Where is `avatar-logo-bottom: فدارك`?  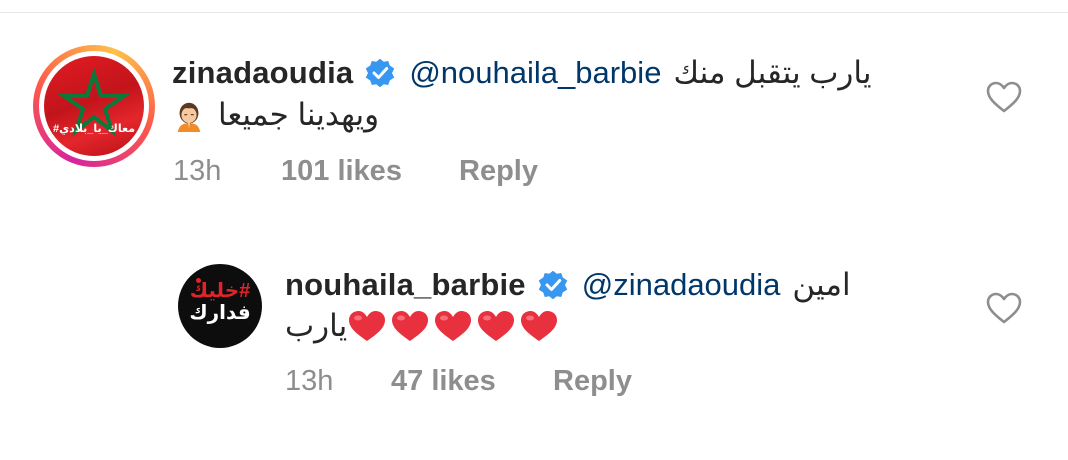
avatar-logo-bottom: فدارك is located at coordinates (220, 313).